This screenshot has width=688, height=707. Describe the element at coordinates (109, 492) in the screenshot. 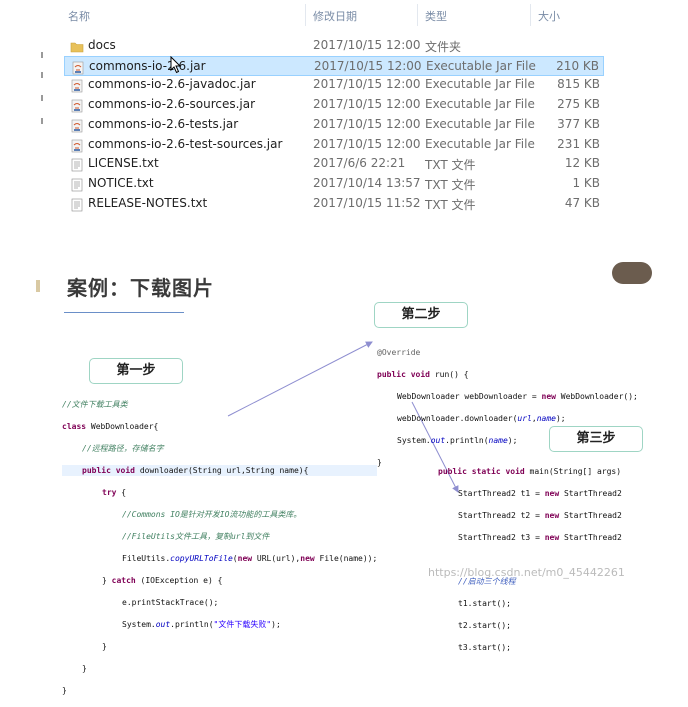

I see `code-keyword: try` at that location.